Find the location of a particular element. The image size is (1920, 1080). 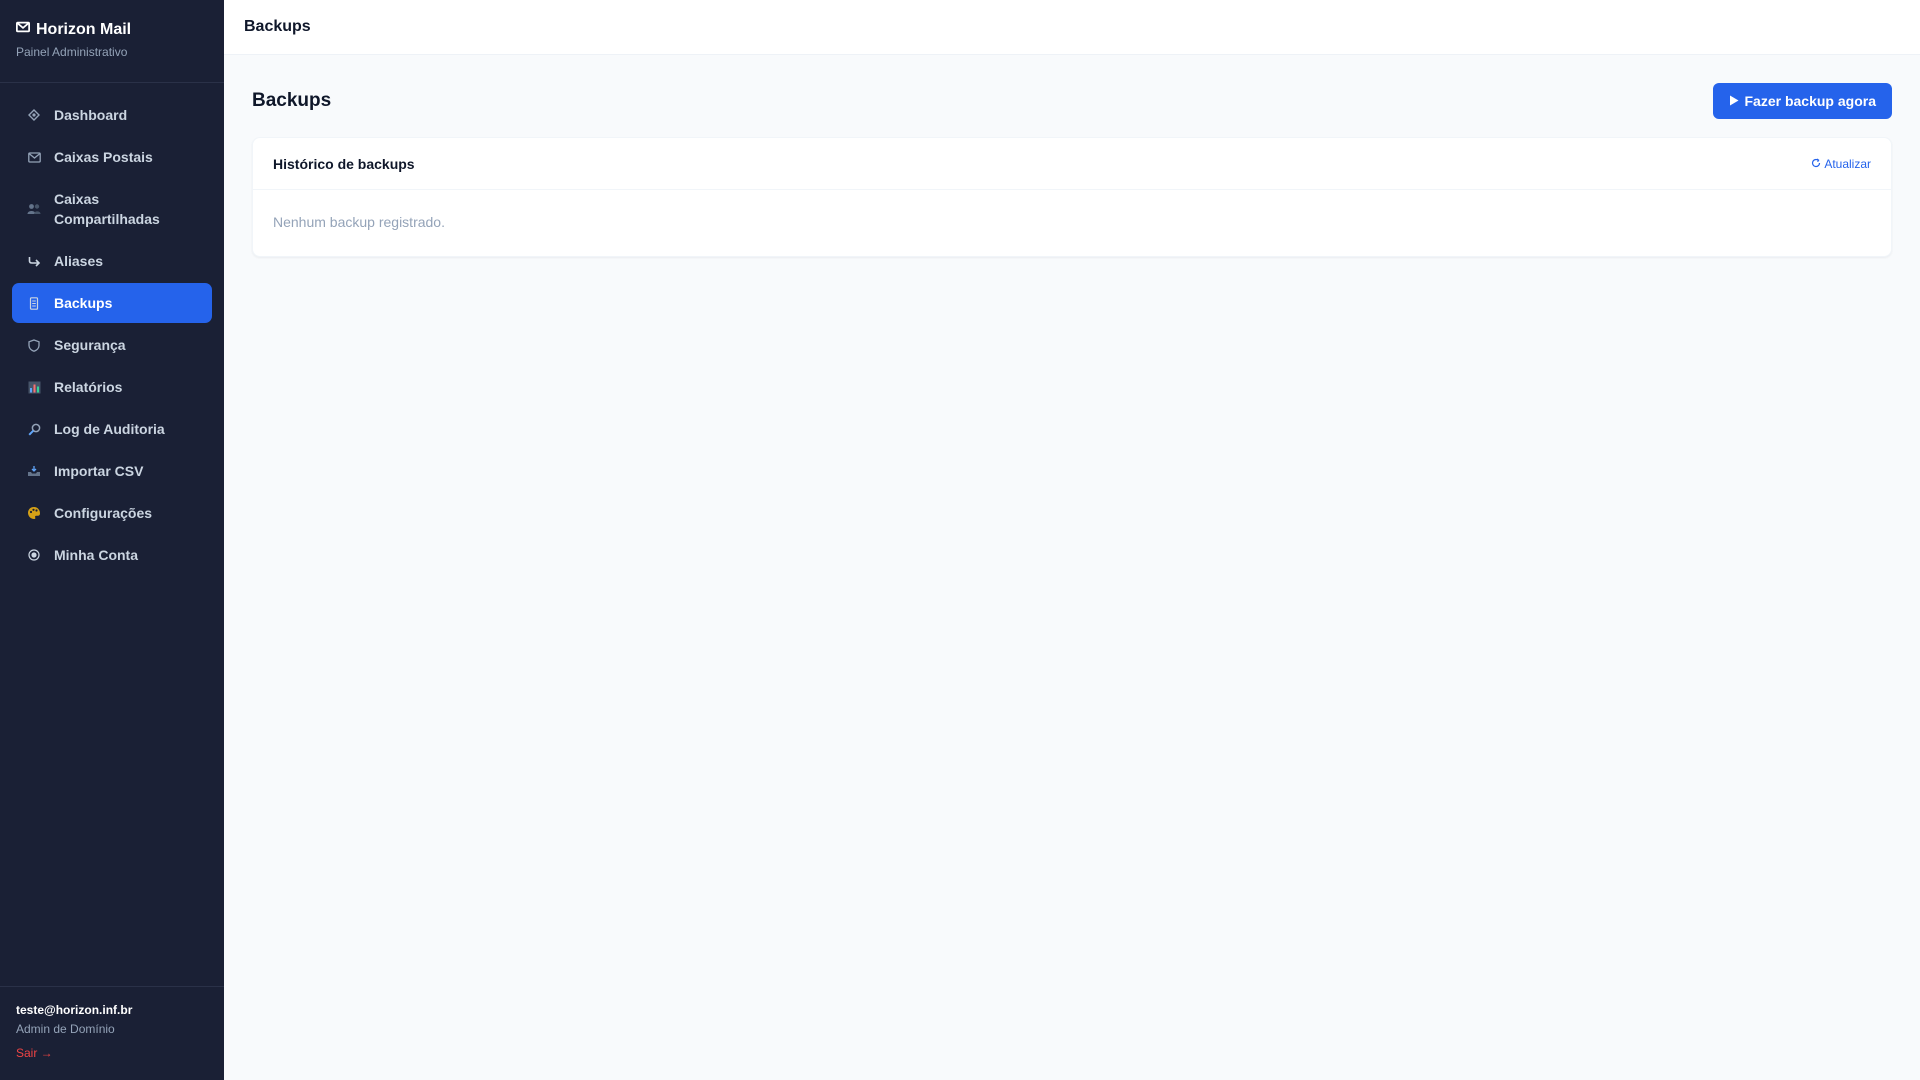

sidebar-item-label: Importar CSV is located at coordinates (99, 471).